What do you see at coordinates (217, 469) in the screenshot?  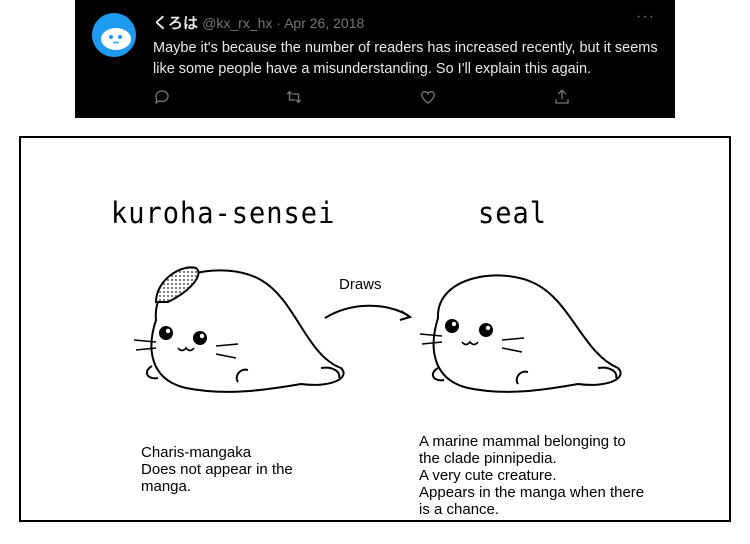 I see `caption-line: Does not appear in the` at bounding box center [217, 469].